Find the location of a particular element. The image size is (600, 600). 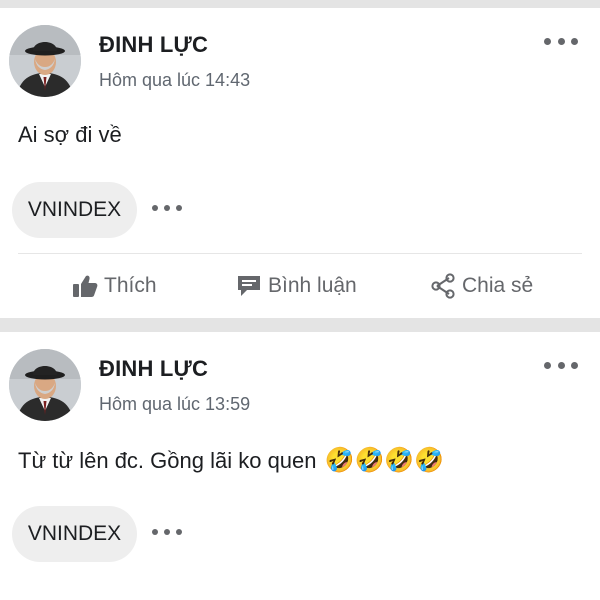

post-text: Ai sợ đi về is located at coordinates (70, 135).